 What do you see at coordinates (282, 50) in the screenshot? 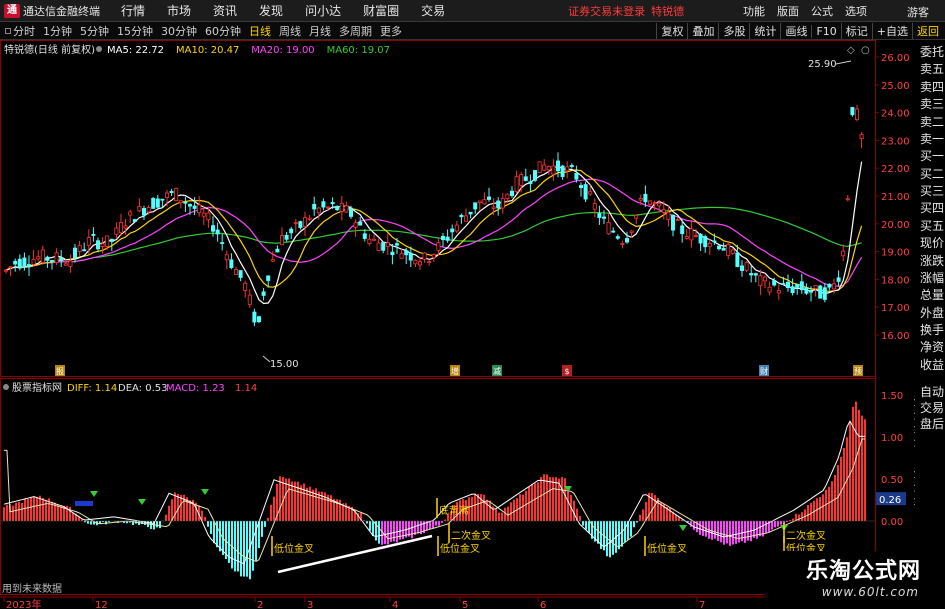
I see `ma-legend-2: MA20: 19.00` at bounding box center [282, 50].